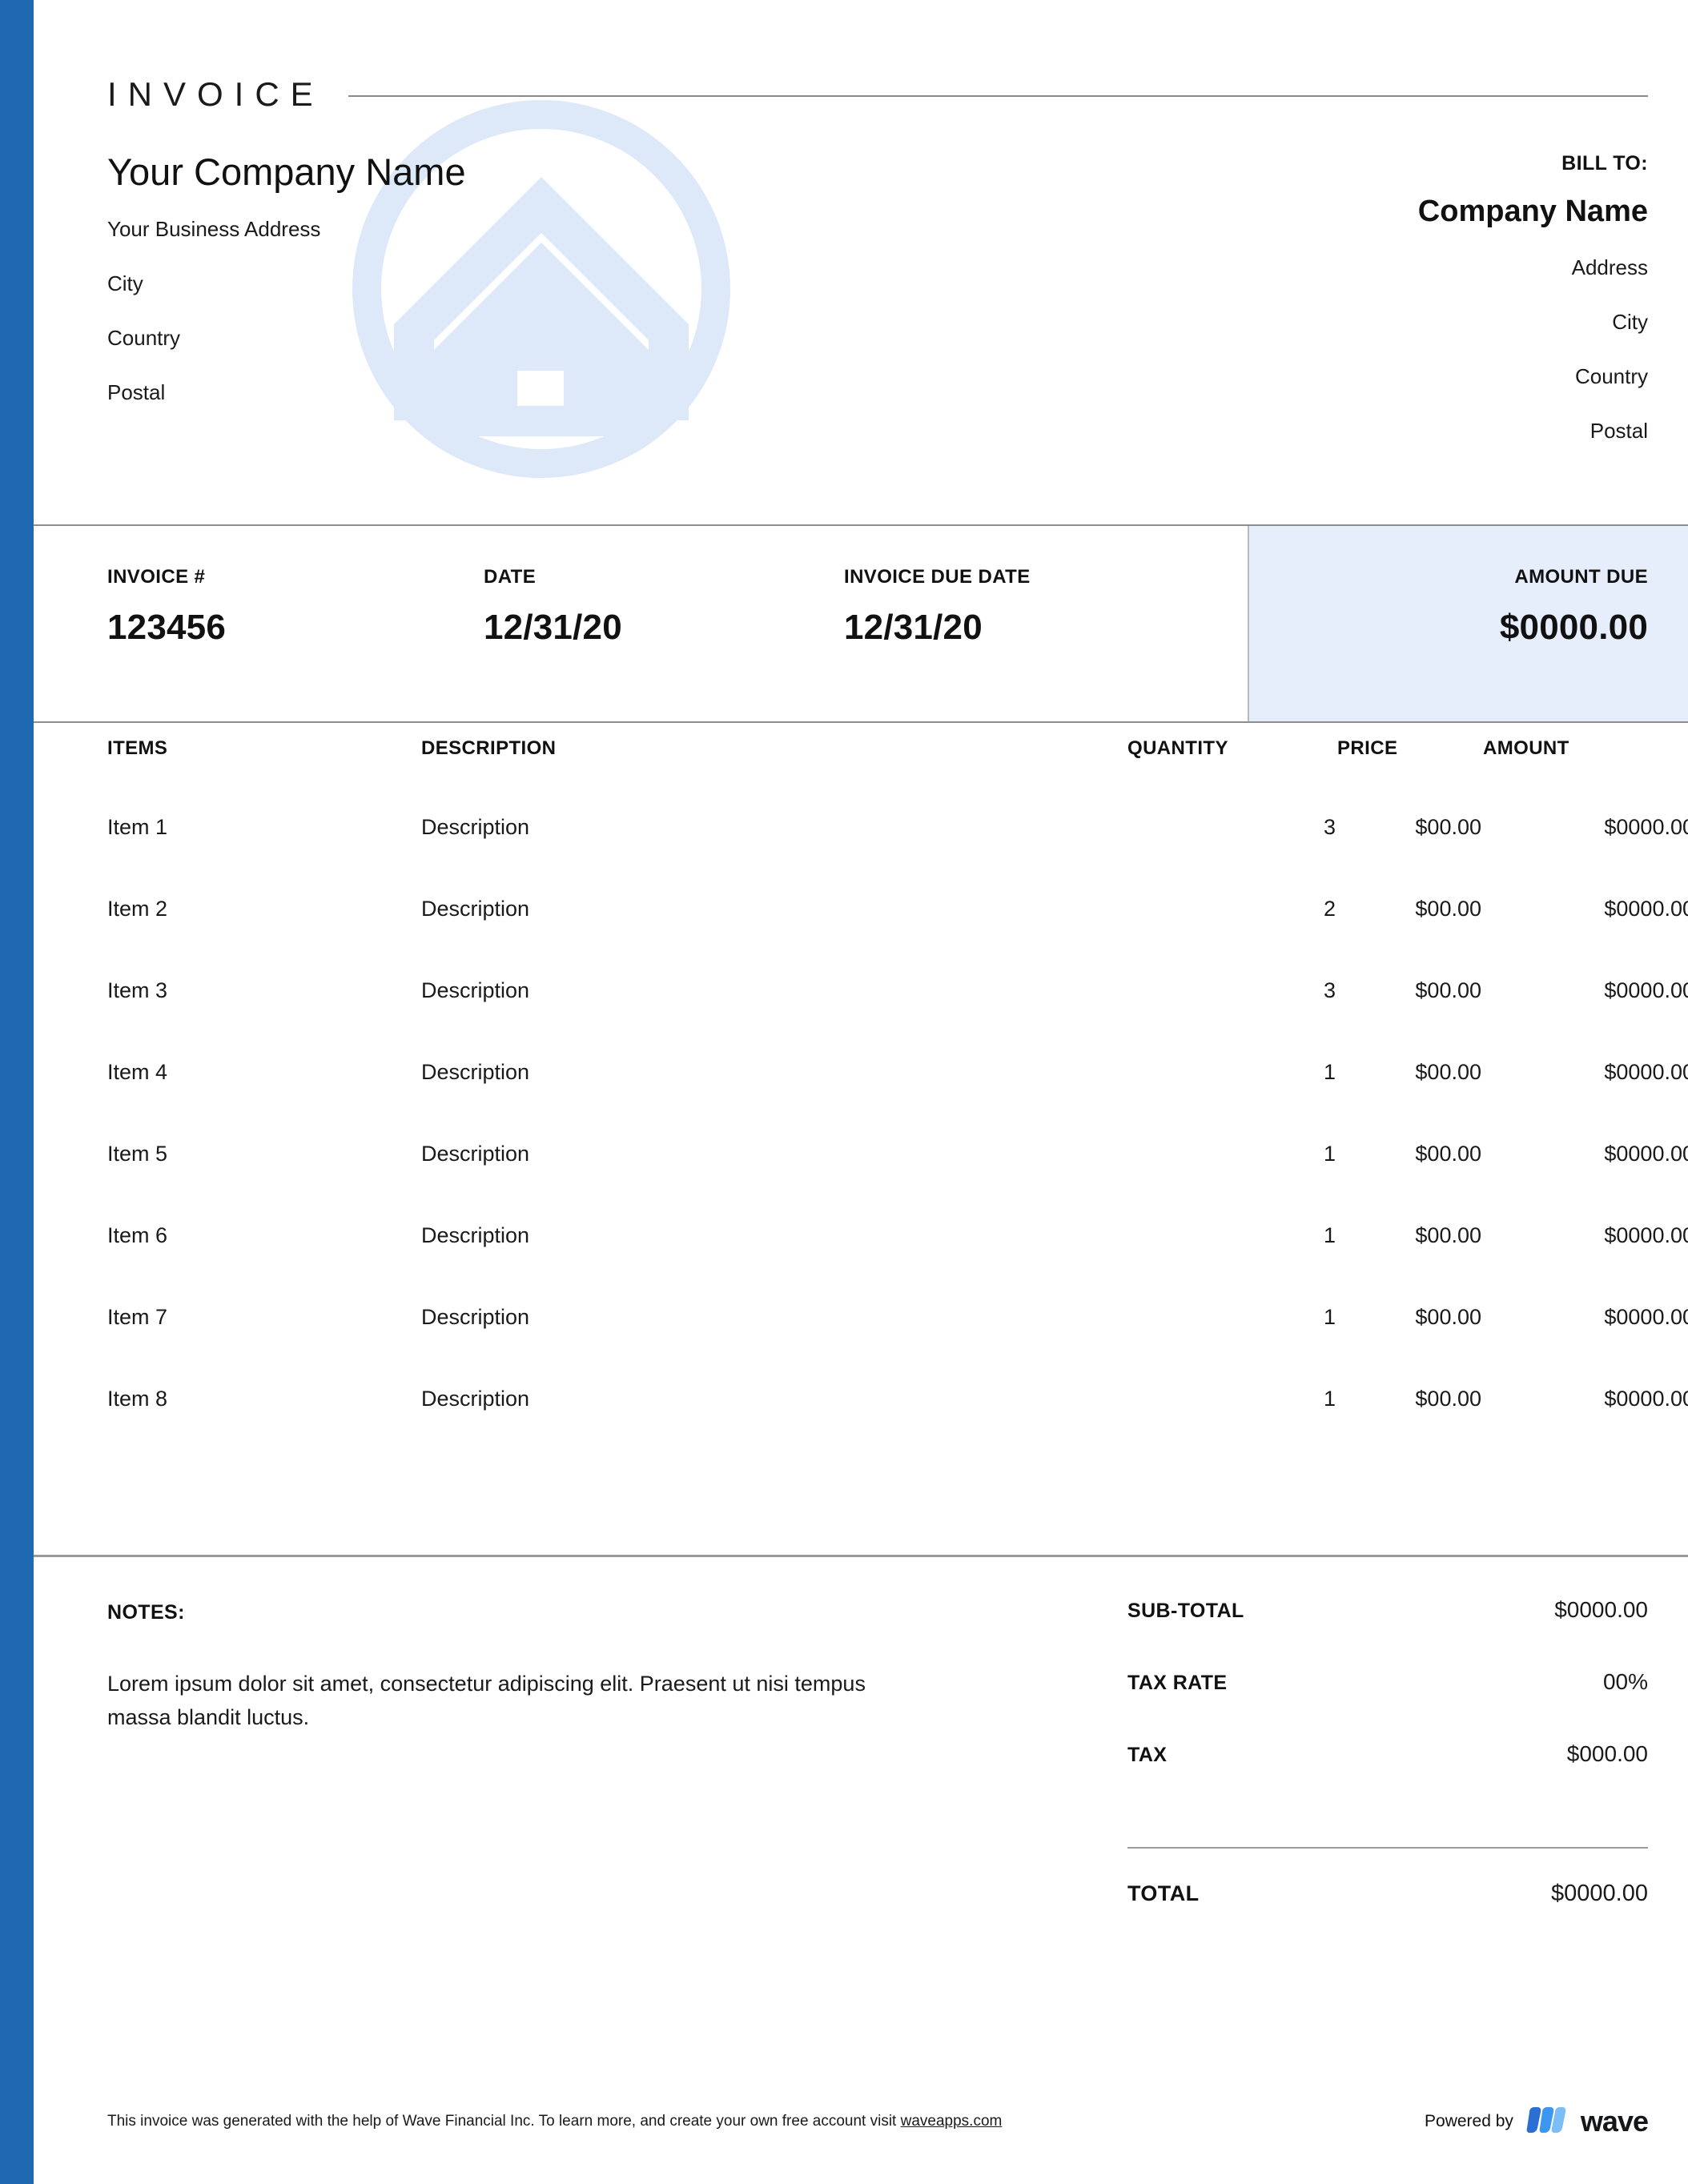 The image size is (1688, 2184). I want to click on row-item-name: Item 5, so click(137, 1154).